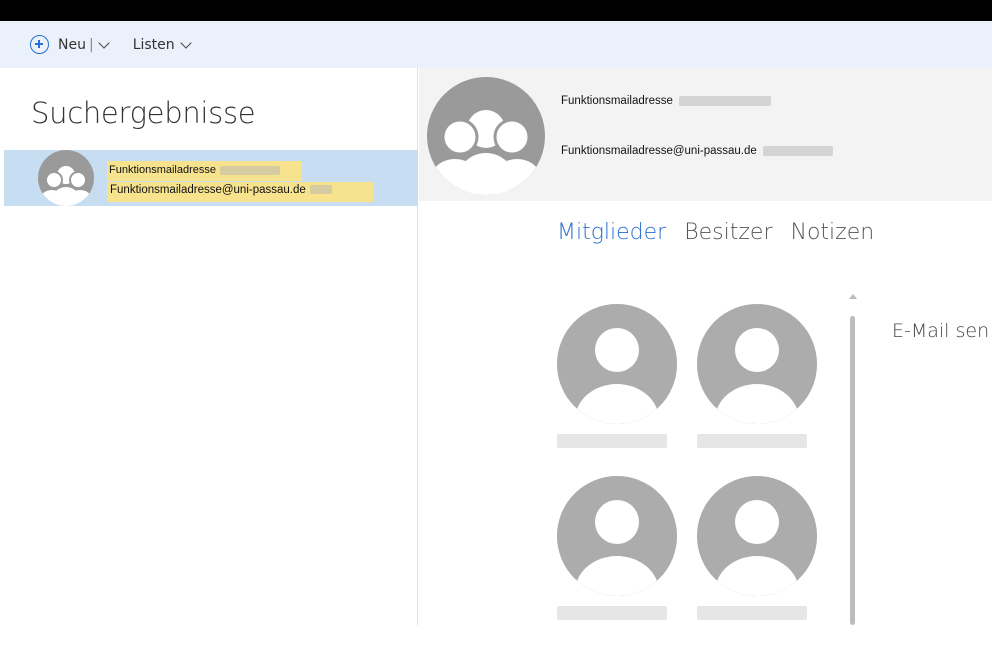  I want to click on result-name: Funktionsmailadresse, so click(204, 171).